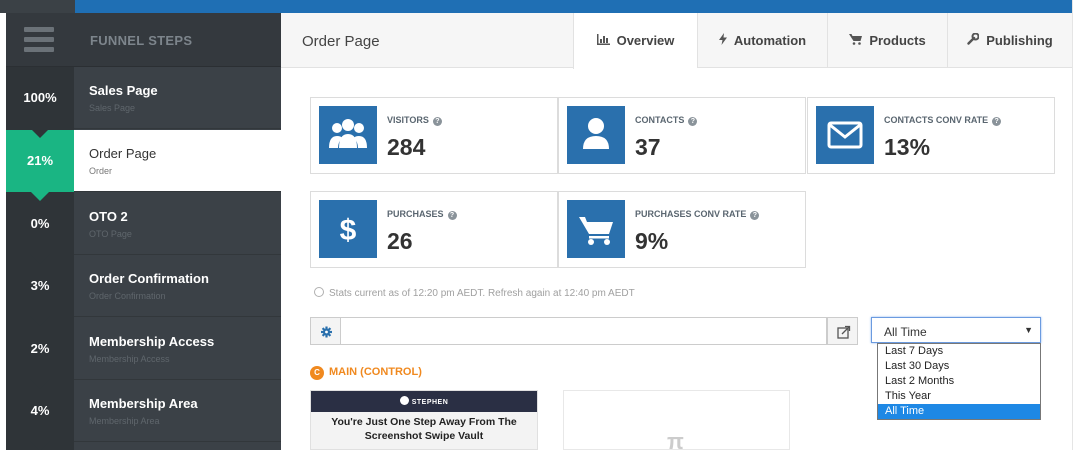  I want to click on selected-range: All Time, so click(905, 332).